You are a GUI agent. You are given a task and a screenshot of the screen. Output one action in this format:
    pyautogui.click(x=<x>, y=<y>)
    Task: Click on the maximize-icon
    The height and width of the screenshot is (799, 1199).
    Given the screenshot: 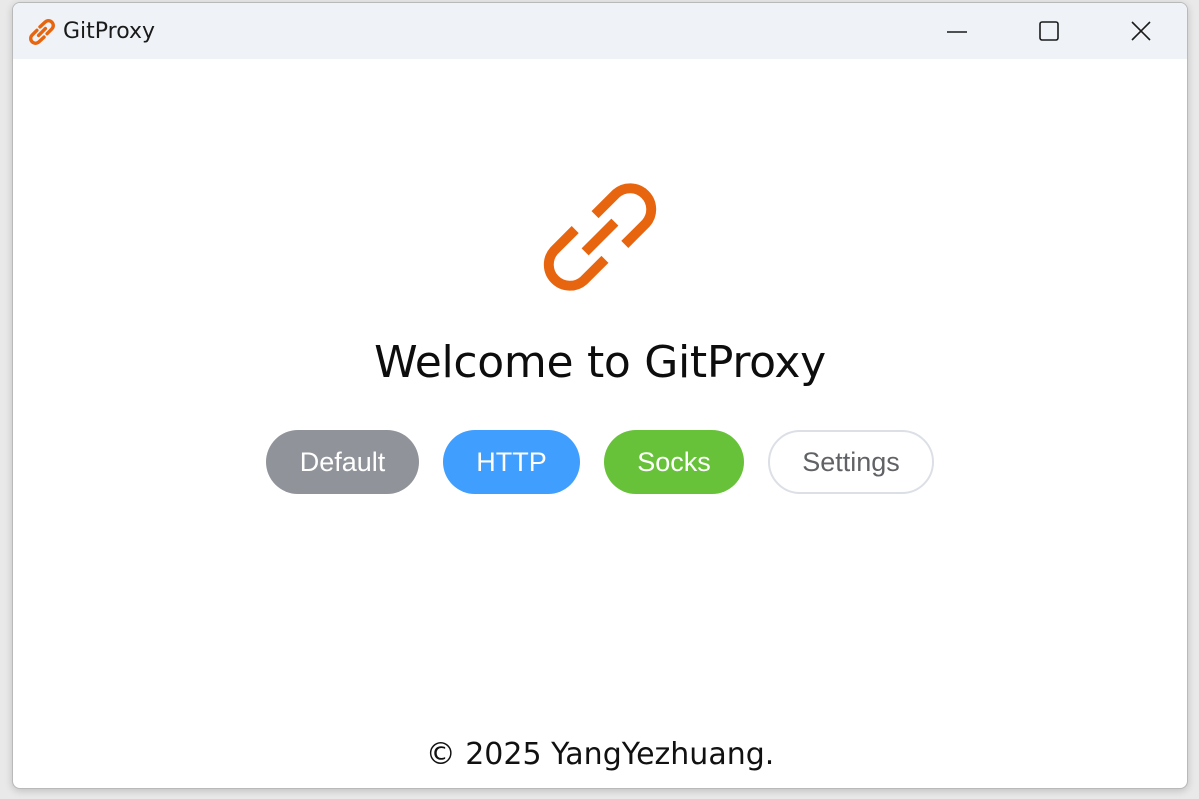 What is the action you would take?
    pyautogui.click(x=1049, y=31)
    